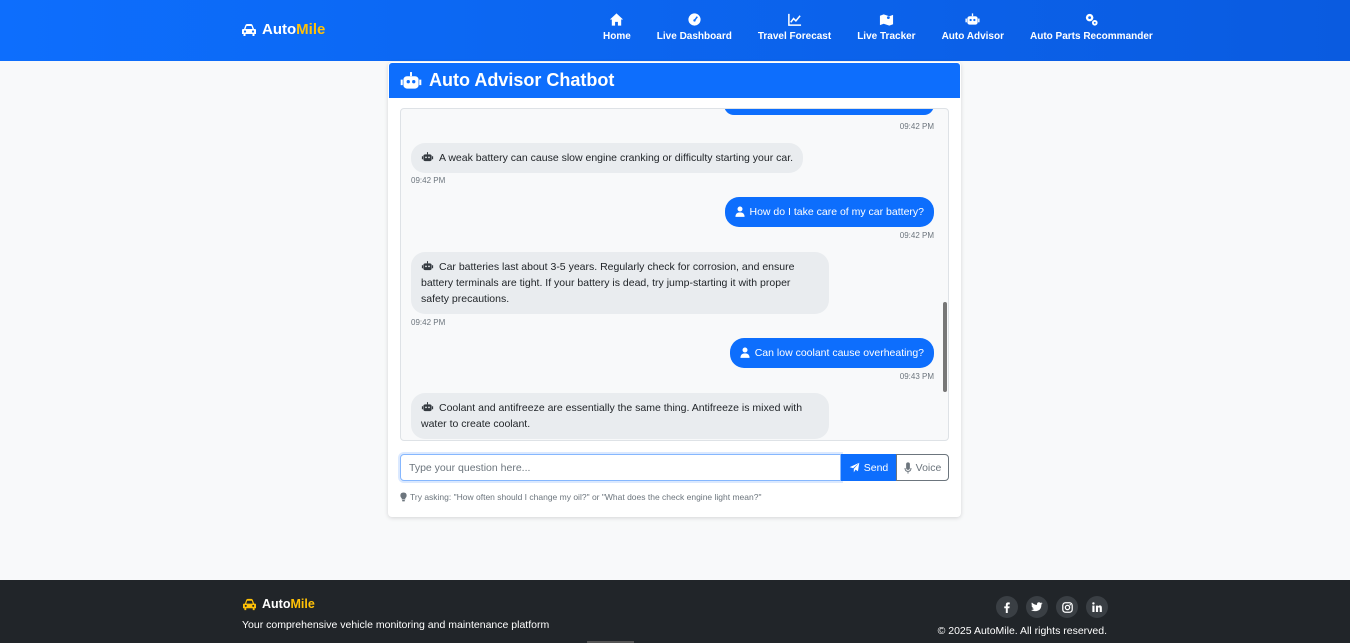 The image size is (1350, 643). What do you see at coordinates (876, 467) in the screenshot?
I see `send-button-label: Send` at bounding box center [876, 467].